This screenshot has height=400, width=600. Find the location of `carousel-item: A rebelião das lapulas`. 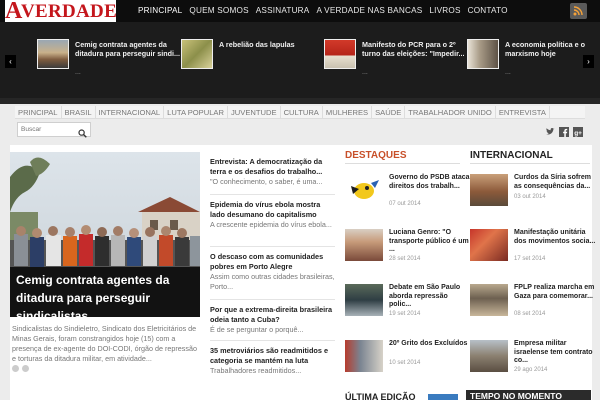

carousel-item: A rebelião das lapulas is located at coordinates (251, 59).